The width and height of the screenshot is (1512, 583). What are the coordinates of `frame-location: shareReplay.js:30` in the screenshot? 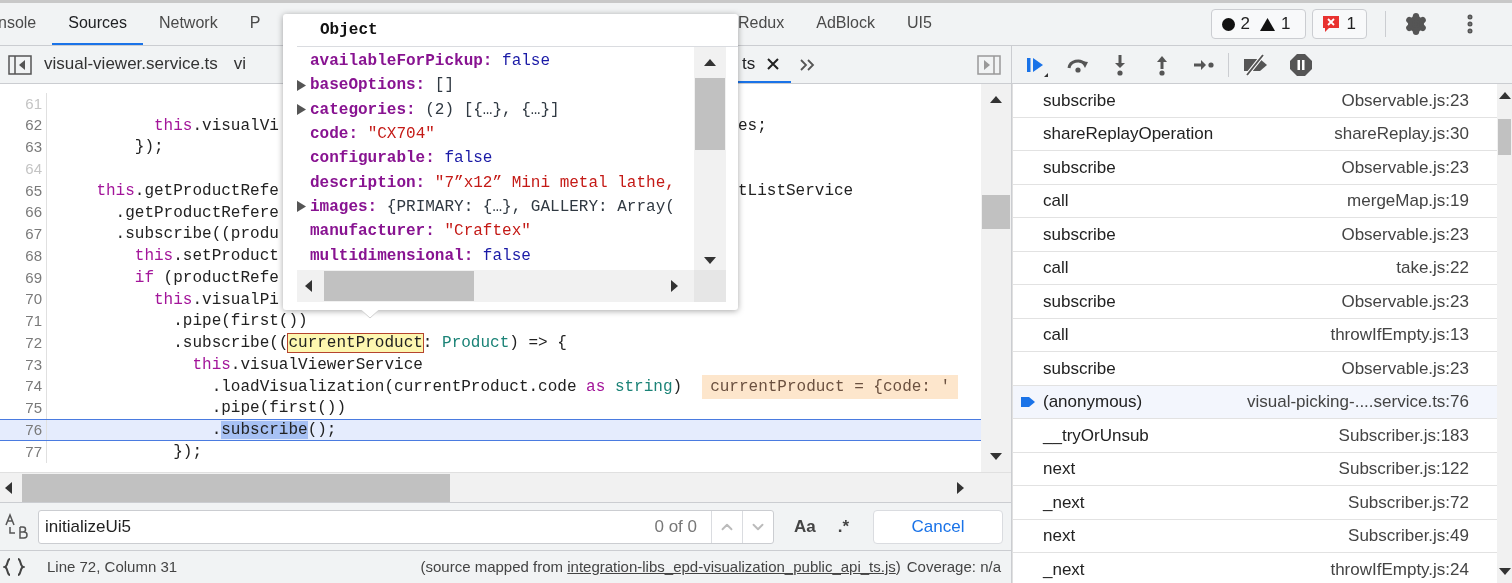 It's located at (1401, 134).